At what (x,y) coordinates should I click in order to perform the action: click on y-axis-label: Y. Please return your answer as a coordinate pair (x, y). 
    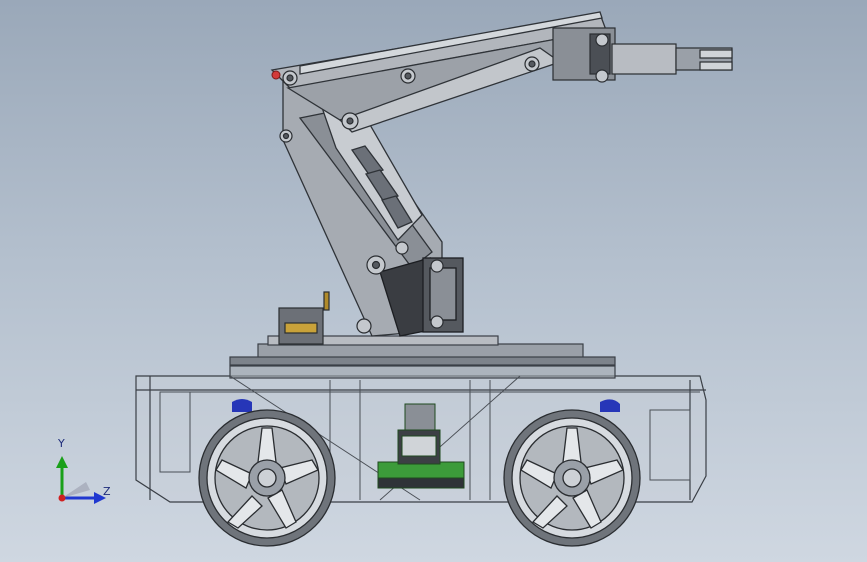
    Looking at the image, I should click on (61, 443).